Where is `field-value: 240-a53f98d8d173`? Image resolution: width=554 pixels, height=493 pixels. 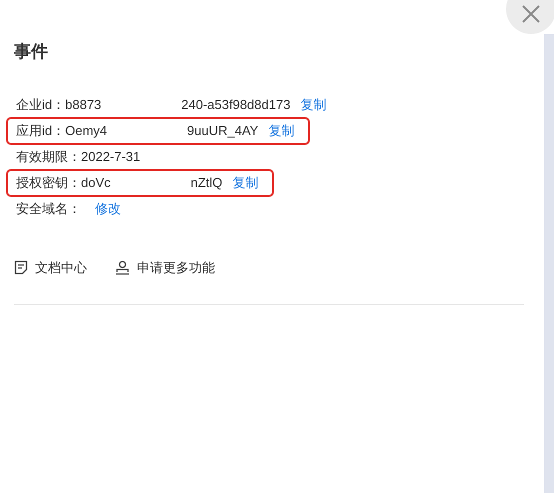
field-value: 240-a53f98d8d173 is located at coordinates (235, 105).